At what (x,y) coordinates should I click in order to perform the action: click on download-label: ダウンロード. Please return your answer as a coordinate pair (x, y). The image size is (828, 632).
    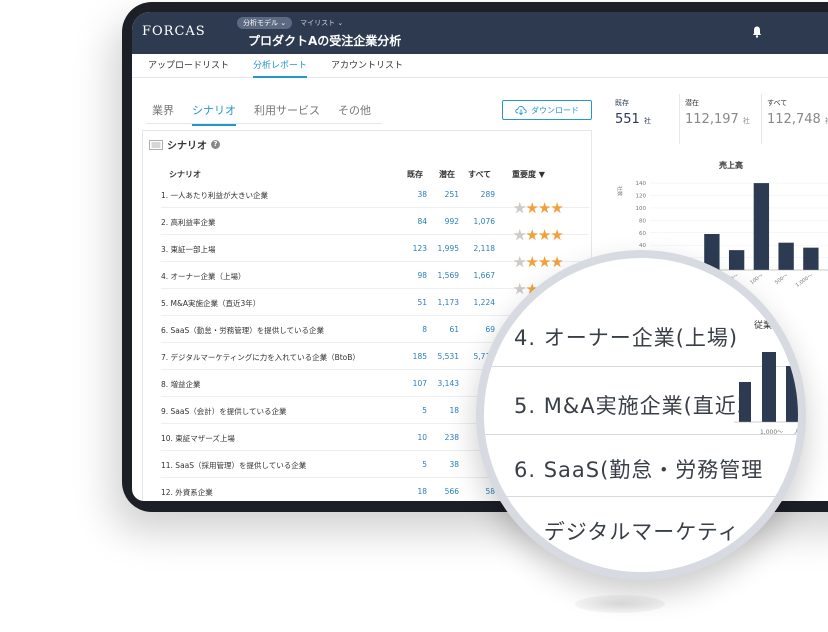
    Looking at the image, I should click on (555, 110).